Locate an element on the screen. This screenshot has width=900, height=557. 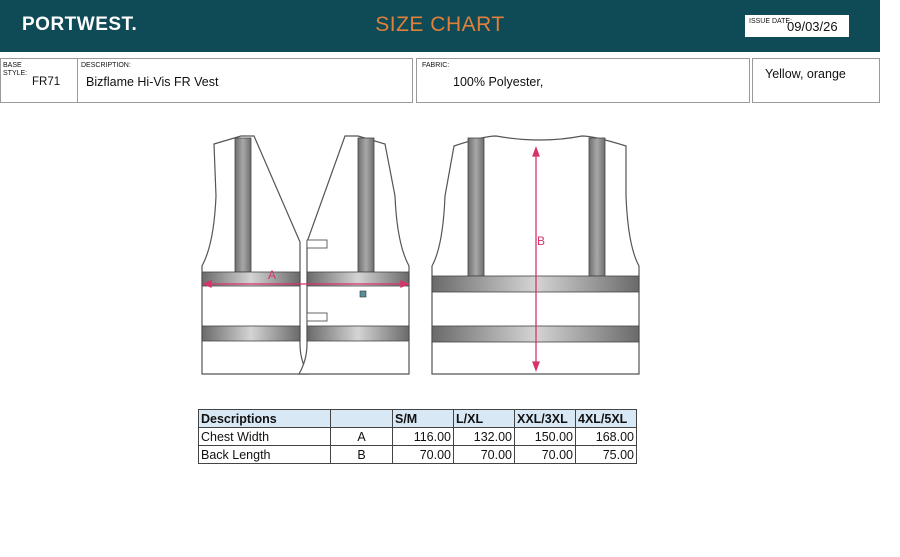
issue-date-box: ISSUE DATE: 09/03/26 is located at coordinates (797, 26).